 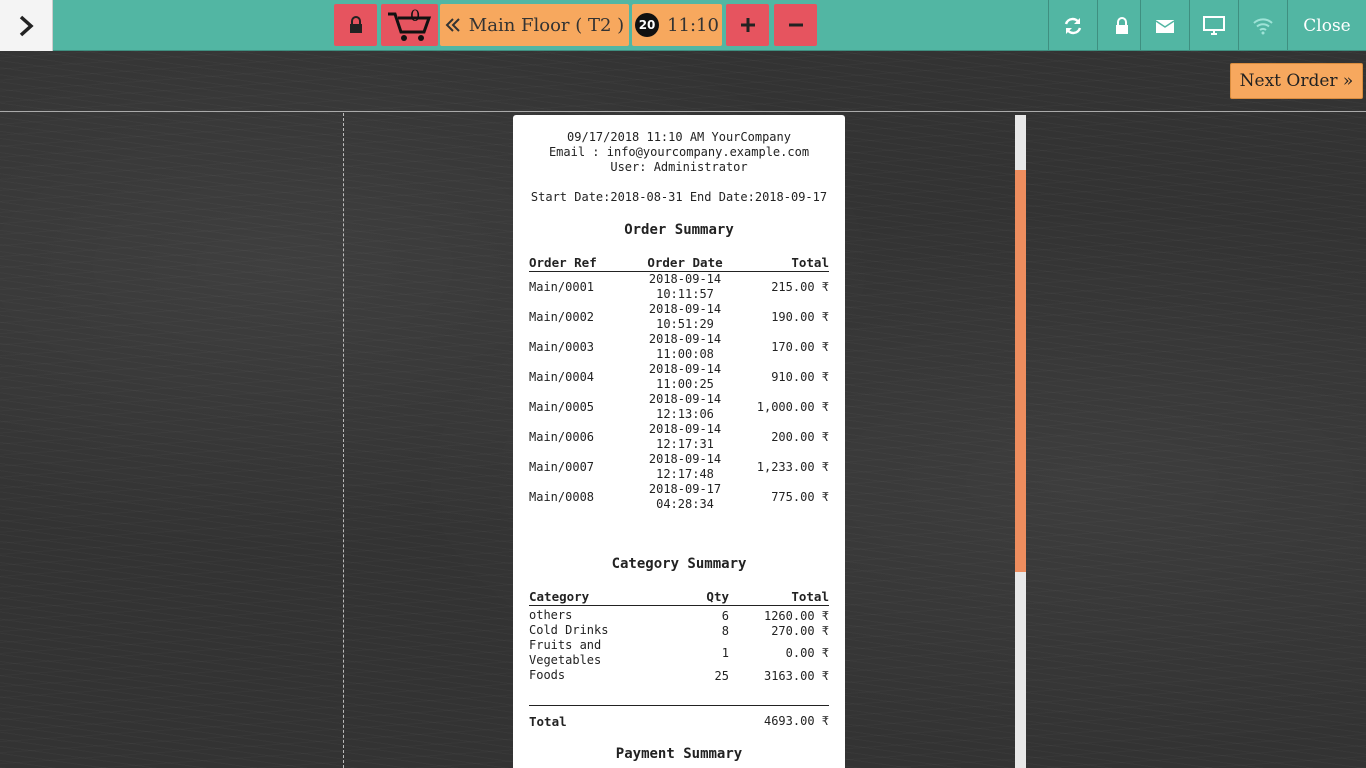 What do you see at coordinates (562, 287) in the screenshot?
I see `order-ref: Main/0001` at bounding box center [562, 287].